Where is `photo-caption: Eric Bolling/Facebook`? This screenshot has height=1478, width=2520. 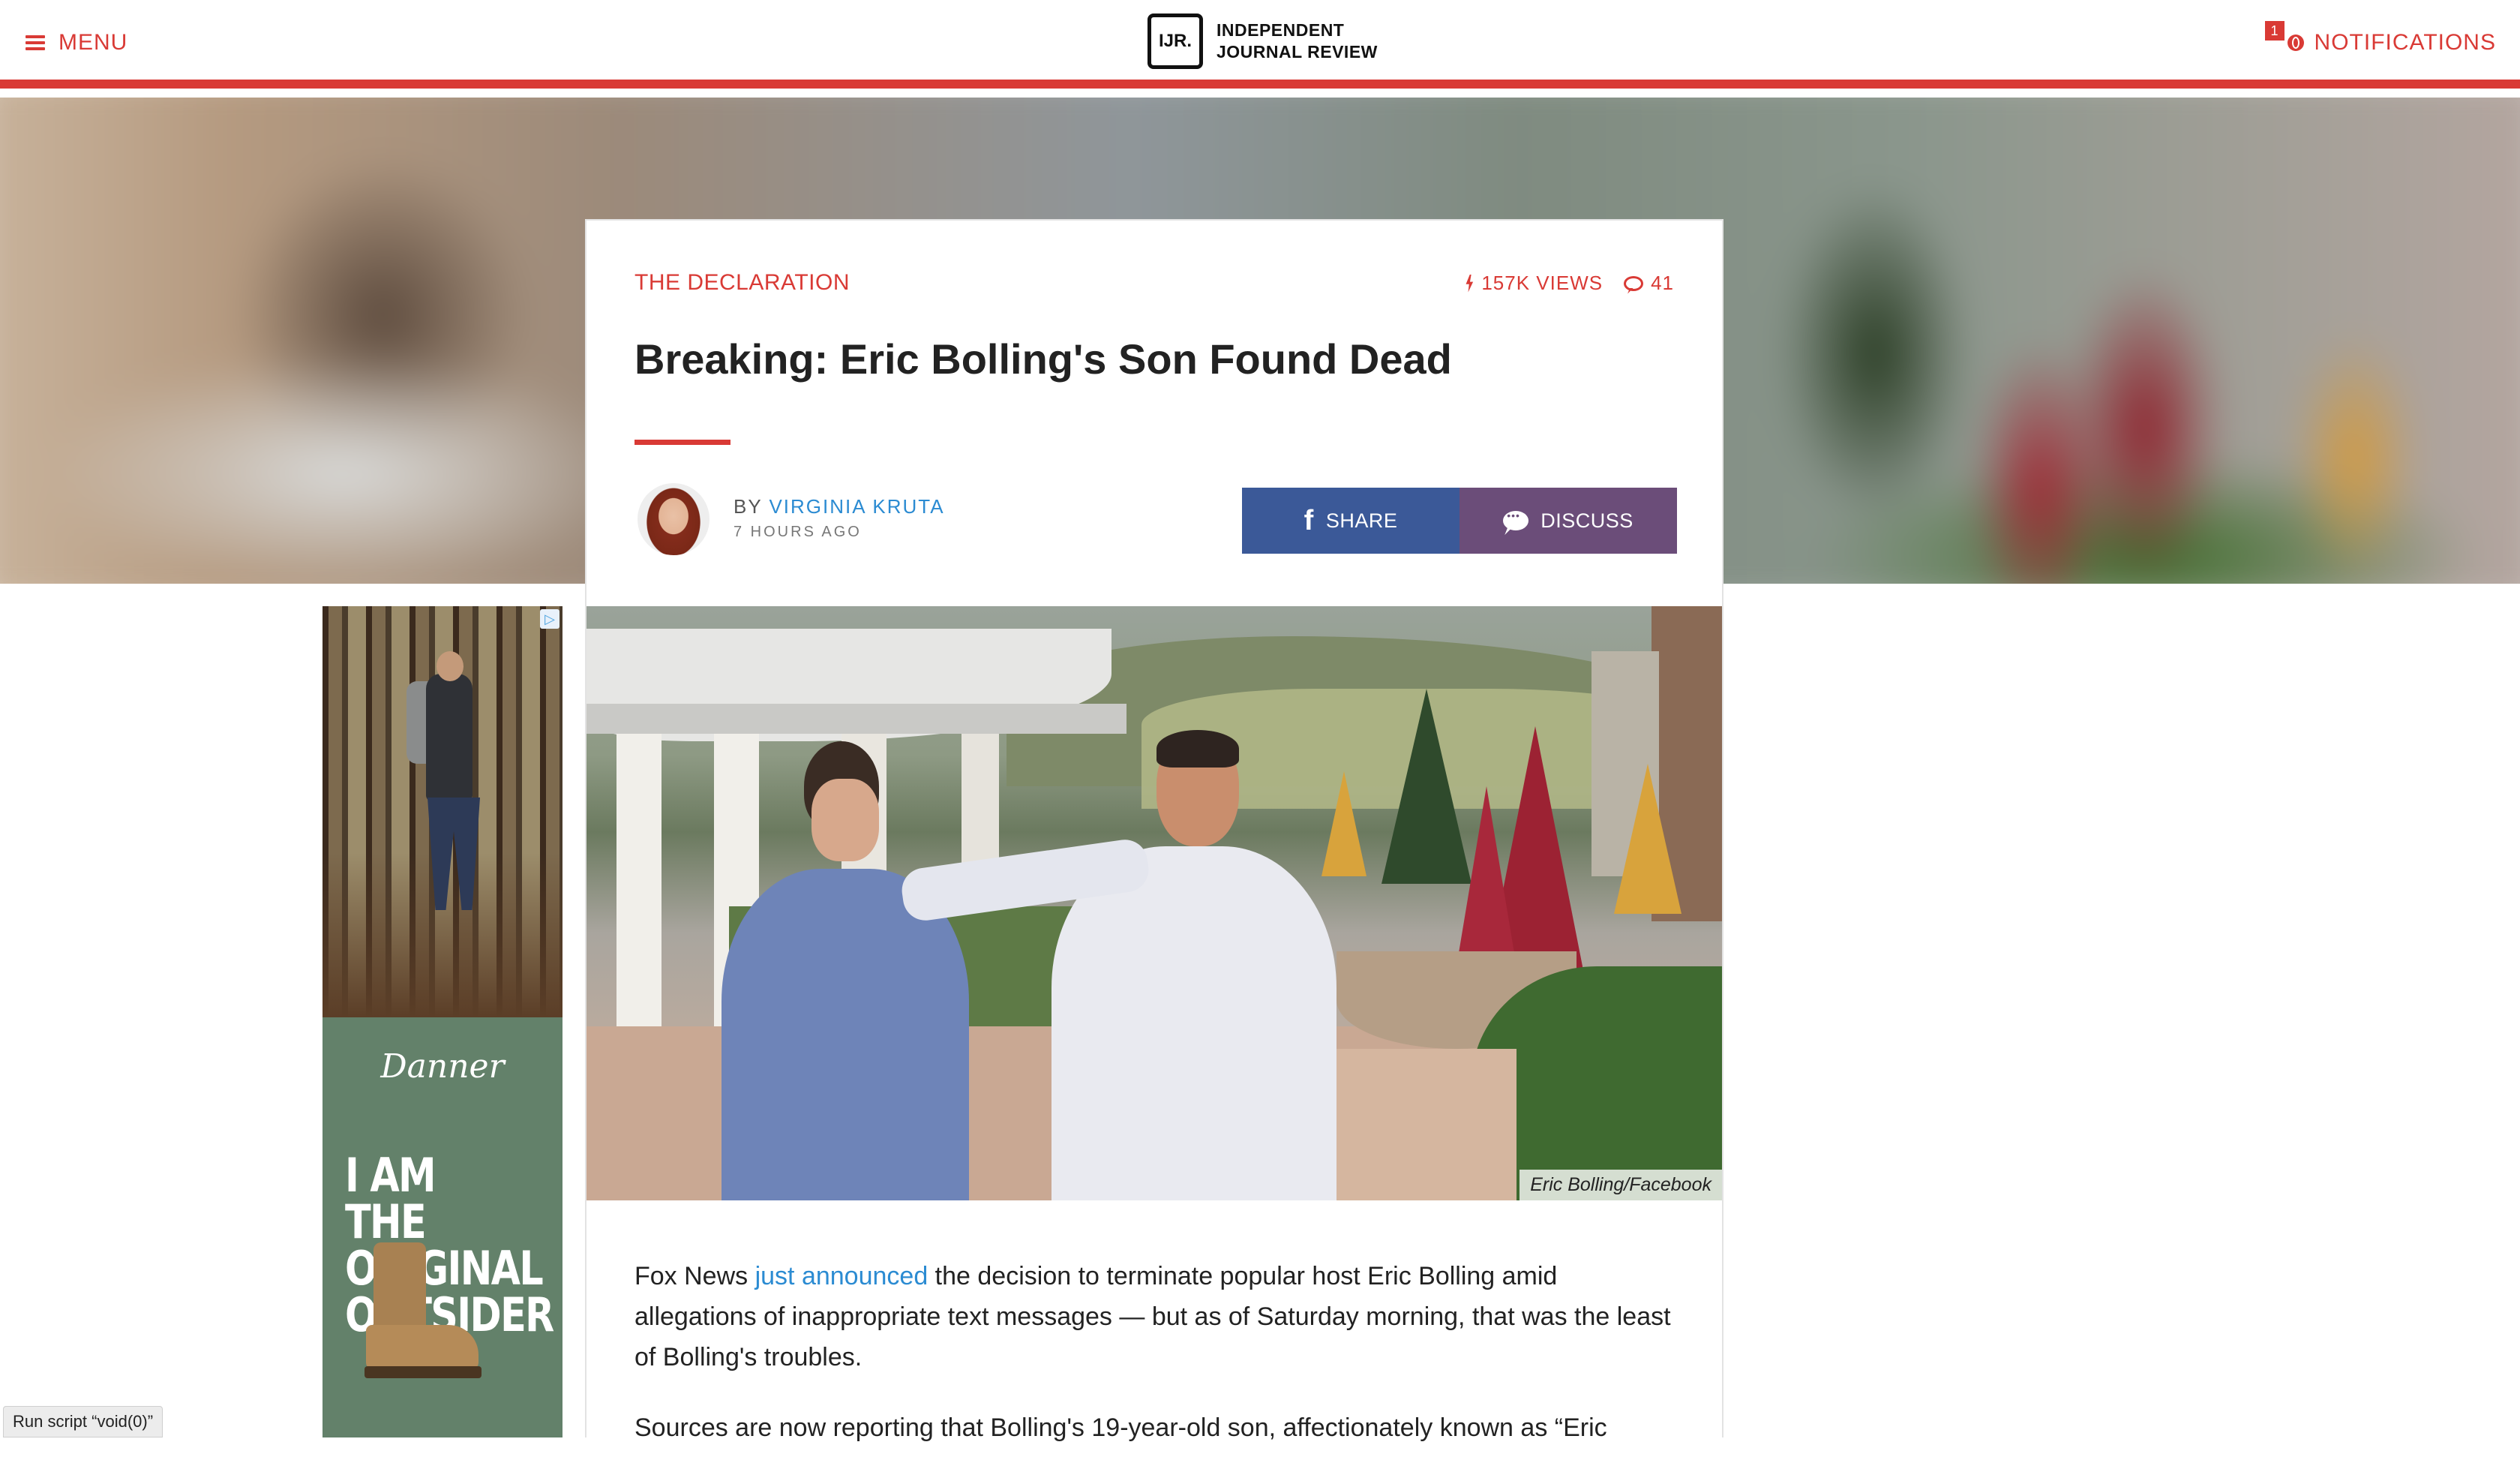
photo-caption: Eric Bolling/Facebook is located at coordinates (1621, 1185).